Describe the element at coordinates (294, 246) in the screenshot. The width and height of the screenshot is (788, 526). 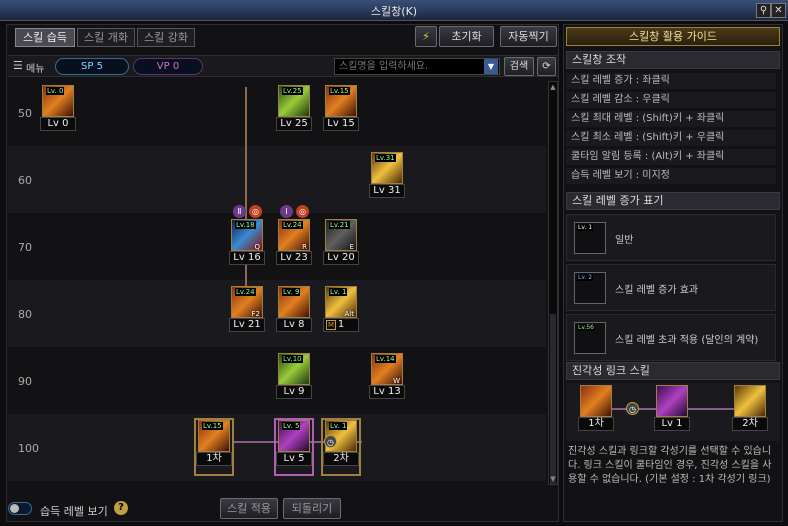
I see `skill-slot: Lv.24 R Lv 23` at that location.